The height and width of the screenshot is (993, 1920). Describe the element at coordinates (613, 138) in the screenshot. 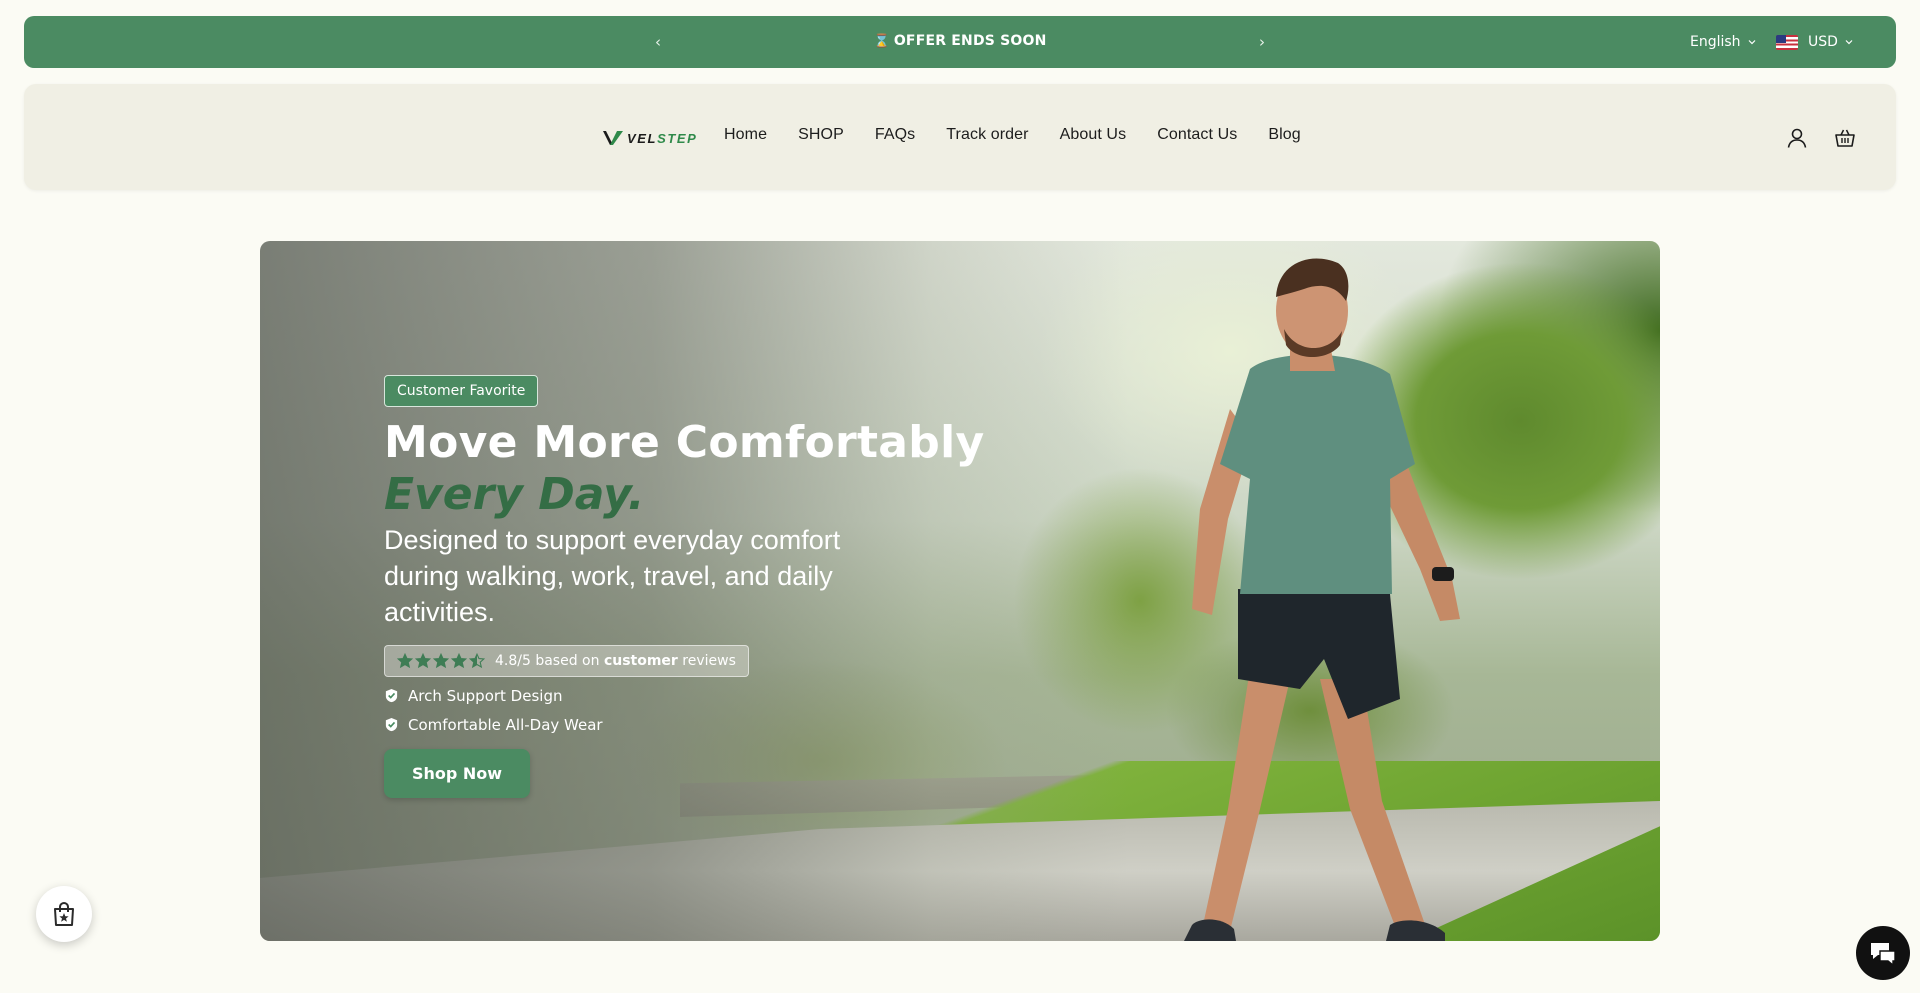

I see `logo-mark-icon` at that location.